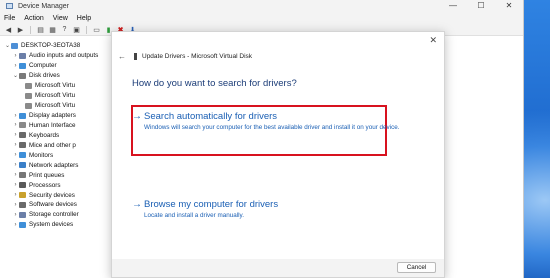 This screenshot has height=278, width=550. What do you see at coordinates (33, 18) in the screenshot?
I see `menu-action: Action` at bounding box center [33, 18].